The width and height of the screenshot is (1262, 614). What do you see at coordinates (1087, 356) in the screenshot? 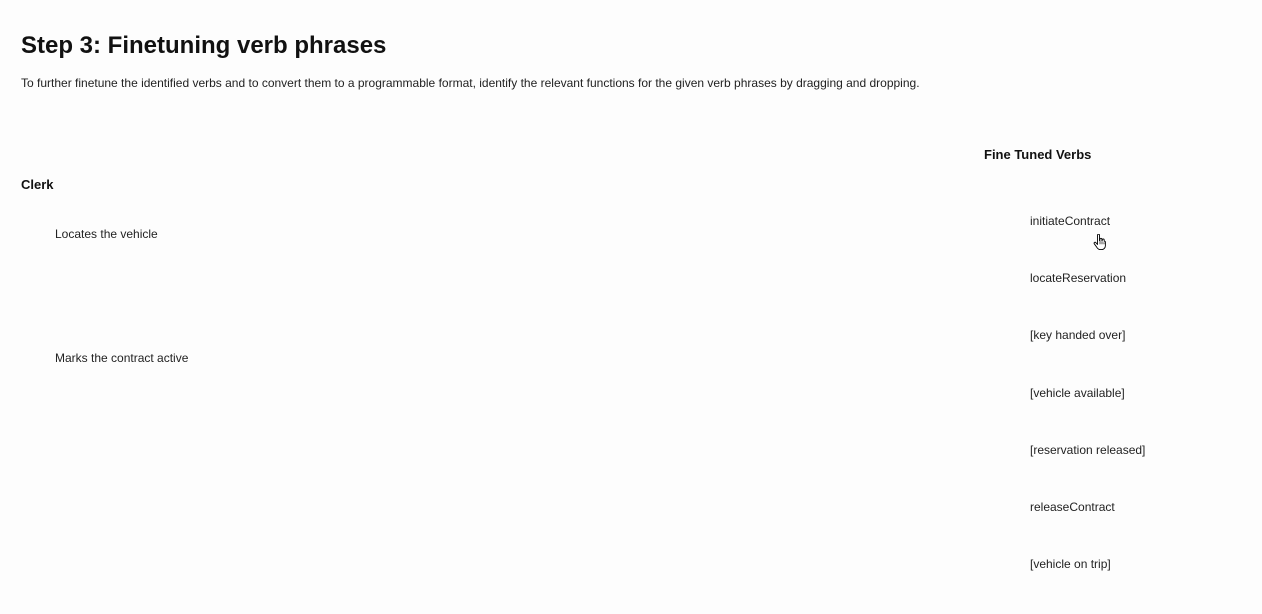
I see `draggable-verb-item: [key handed over]` at bounding box center [1087, 356].